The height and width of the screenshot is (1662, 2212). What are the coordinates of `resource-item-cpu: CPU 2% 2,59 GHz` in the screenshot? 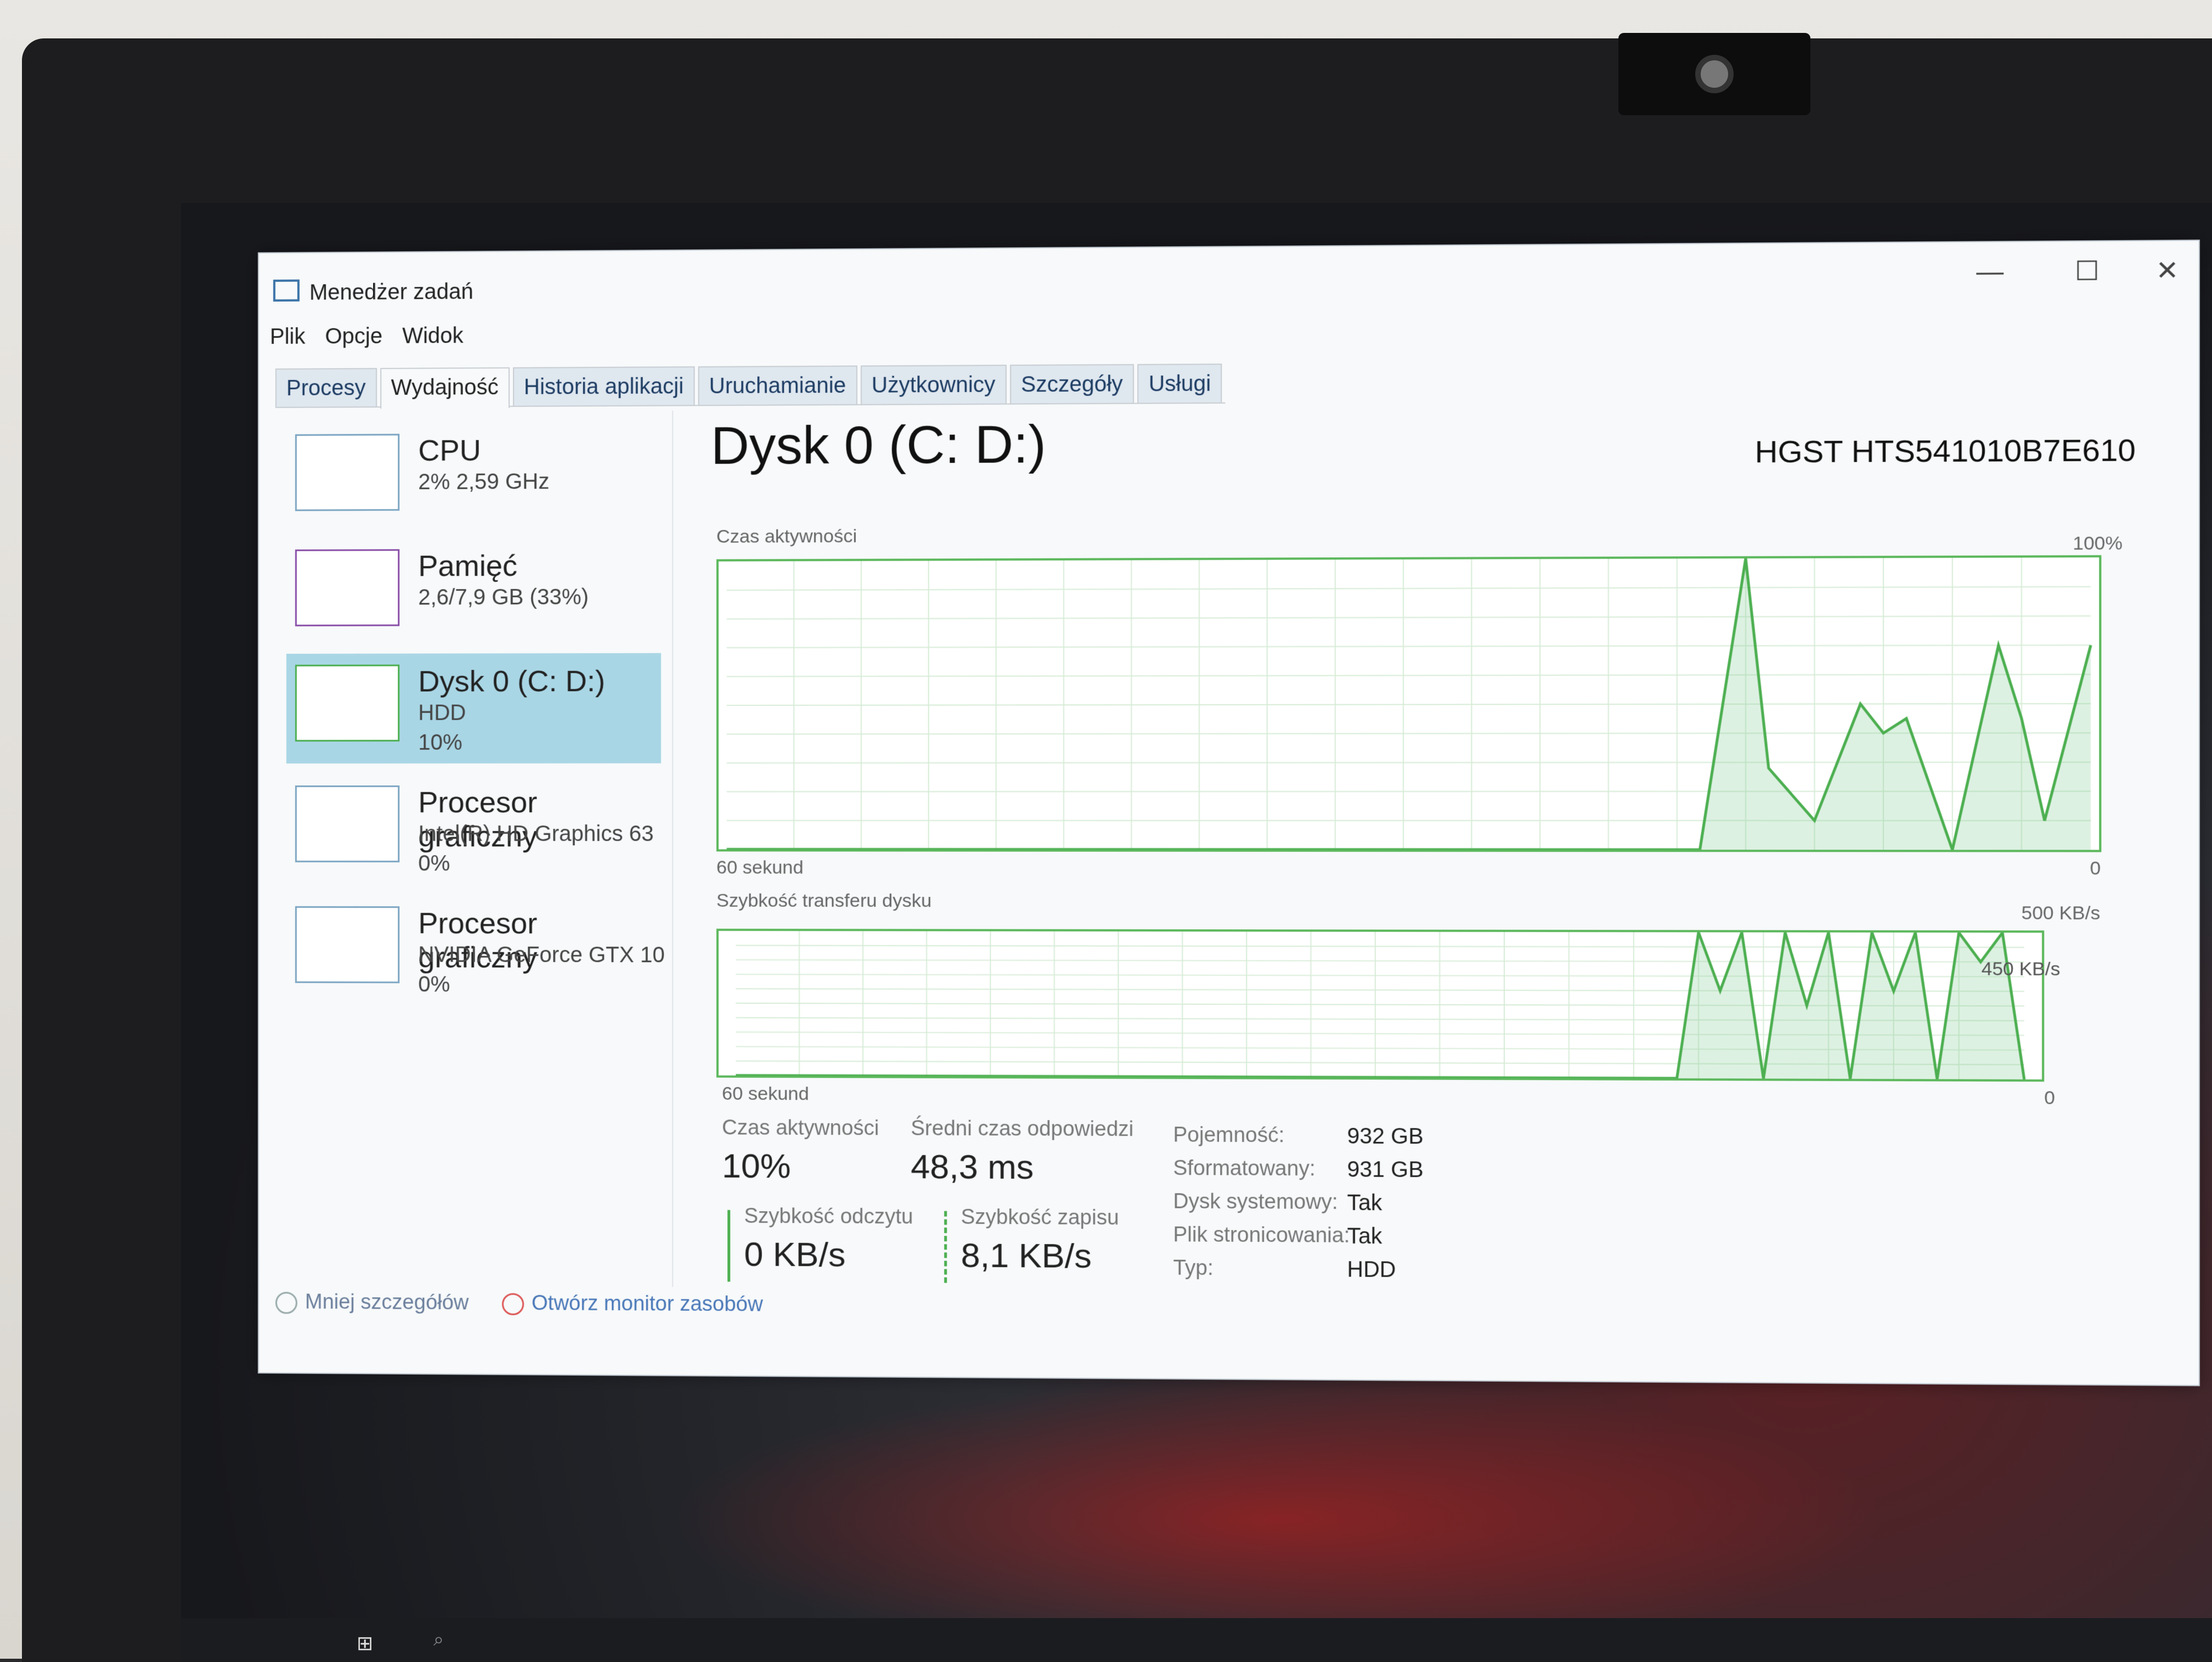 It's located at (473, 477).